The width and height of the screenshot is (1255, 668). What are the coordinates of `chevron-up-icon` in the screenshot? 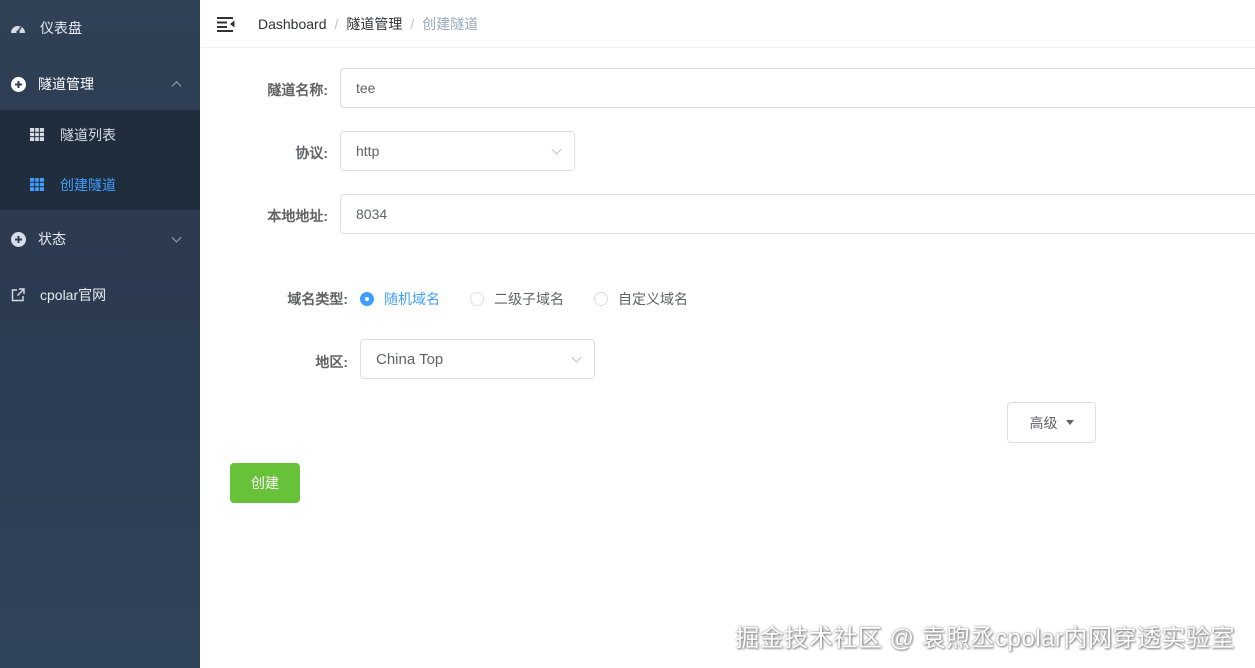 It's located at (176, 86).